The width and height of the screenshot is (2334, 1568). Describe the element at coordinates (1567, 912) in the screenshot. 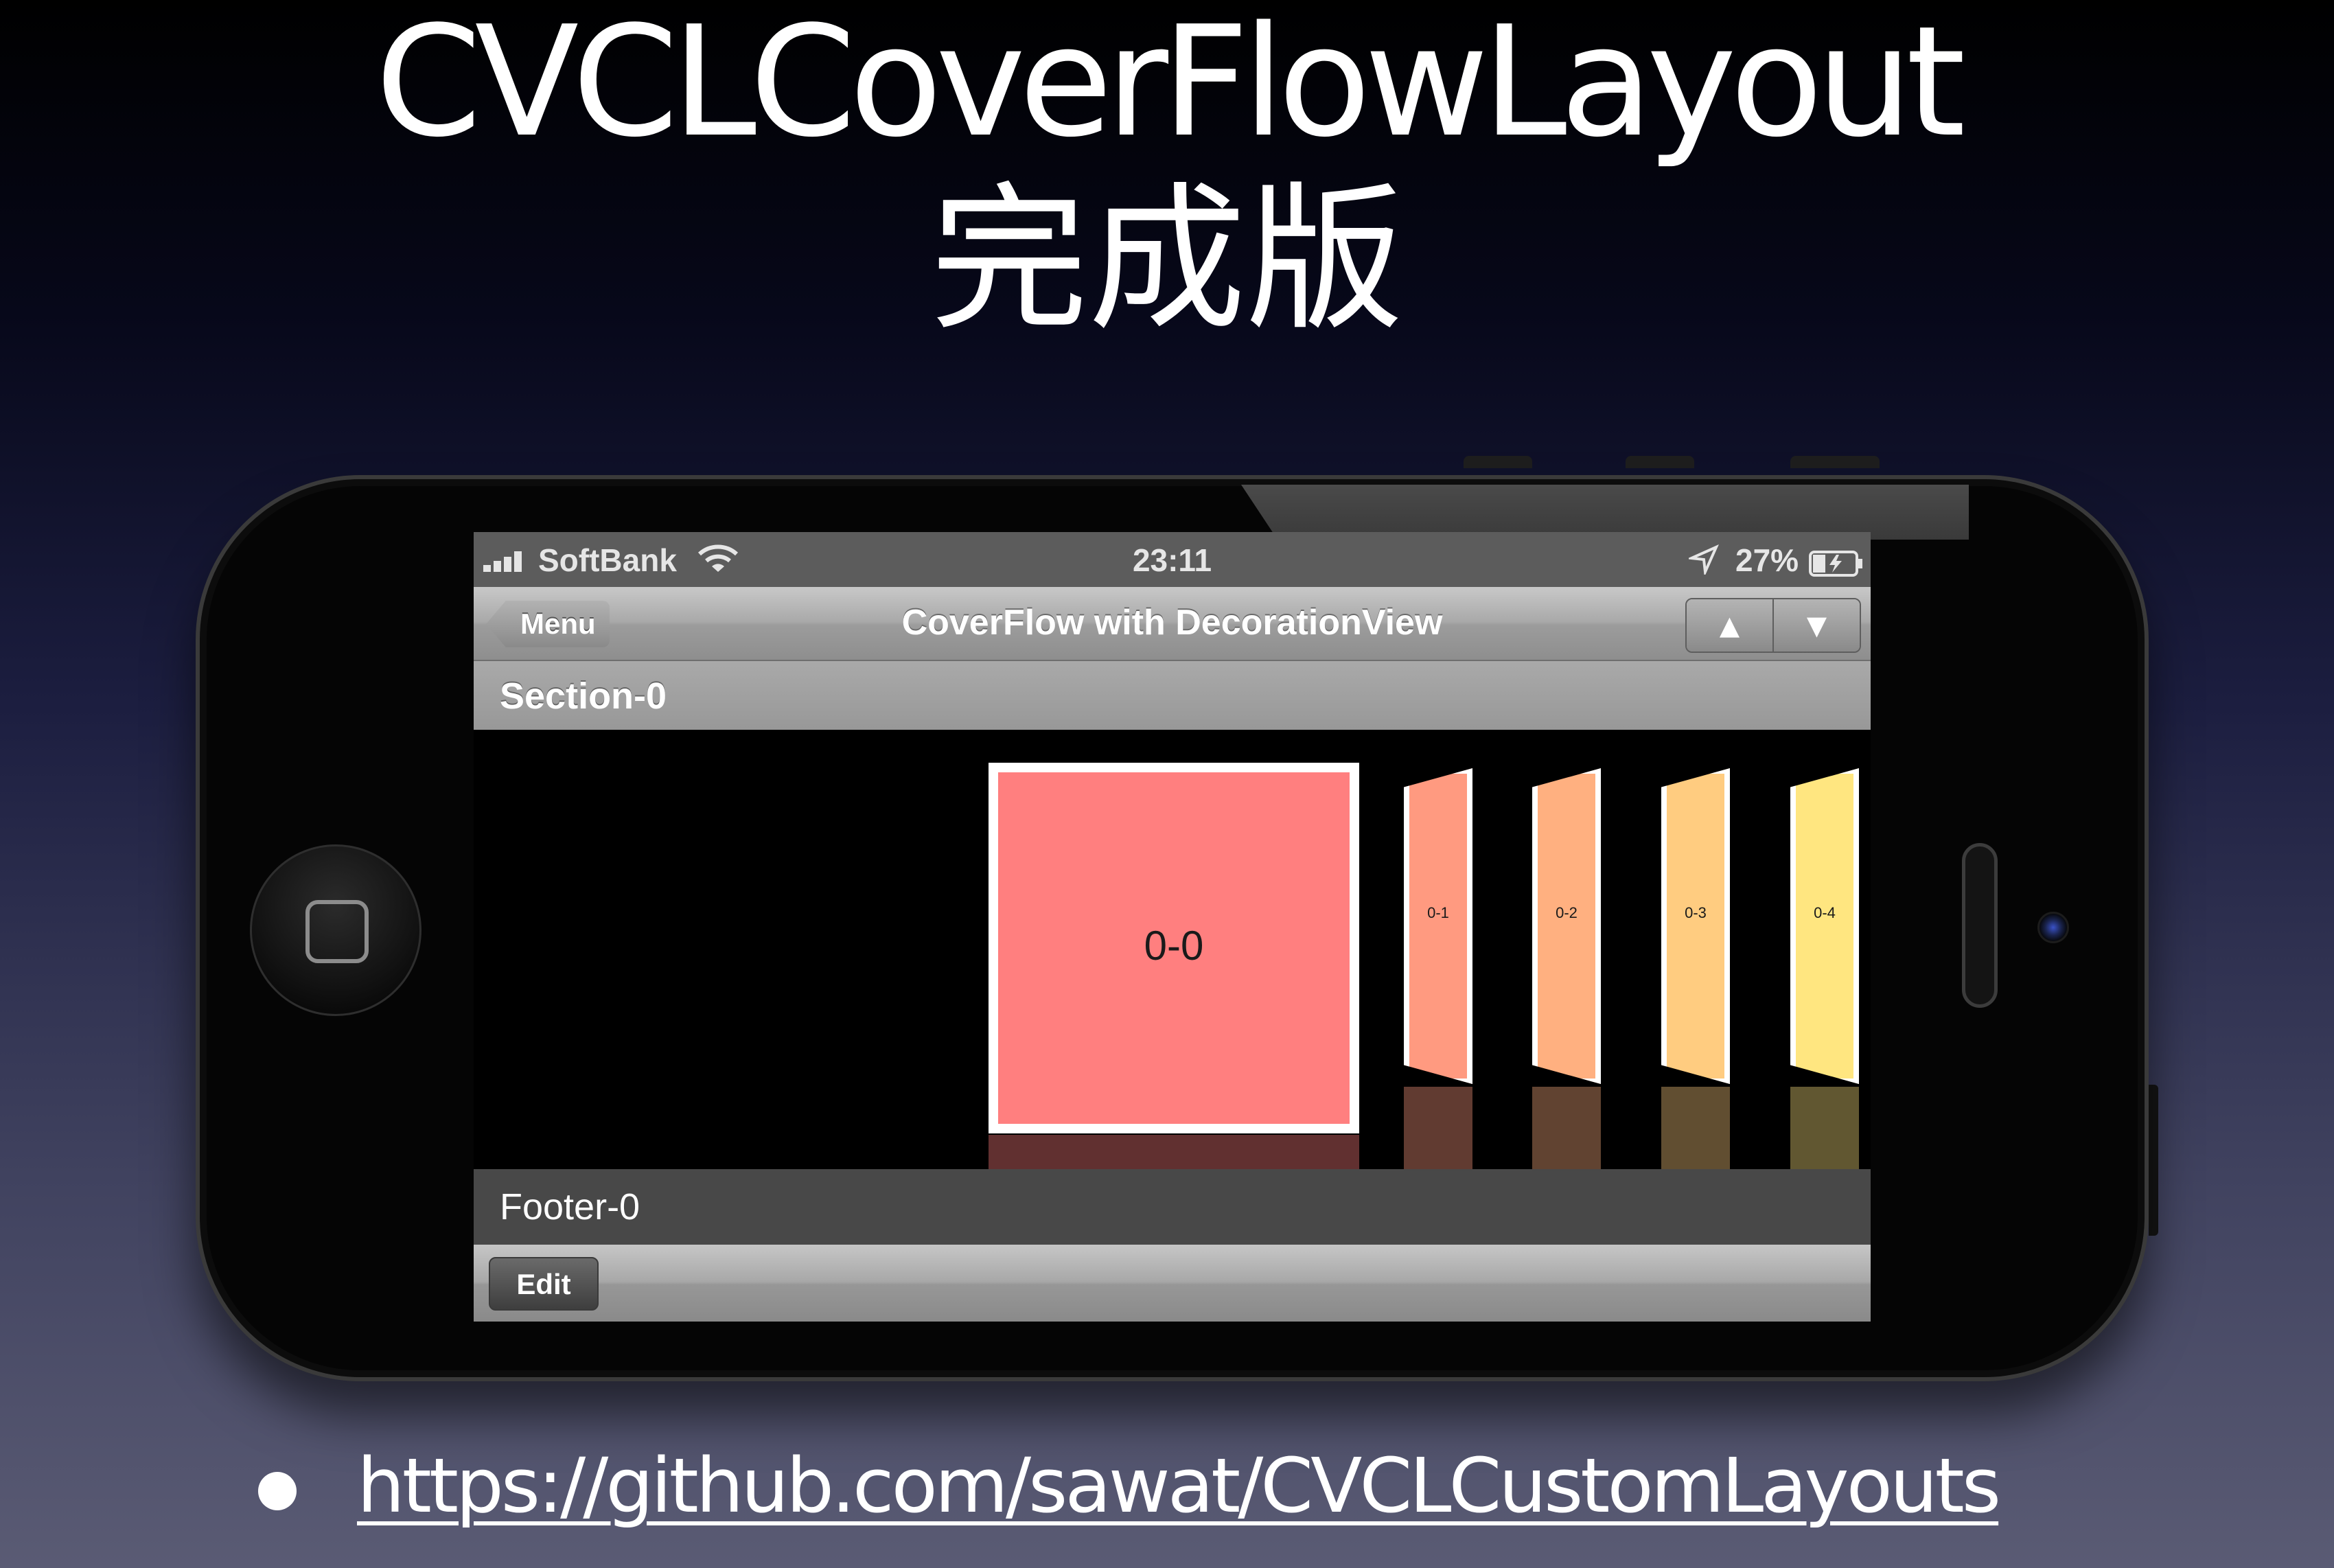

I see `cover-item-label: 0-2` at that location.